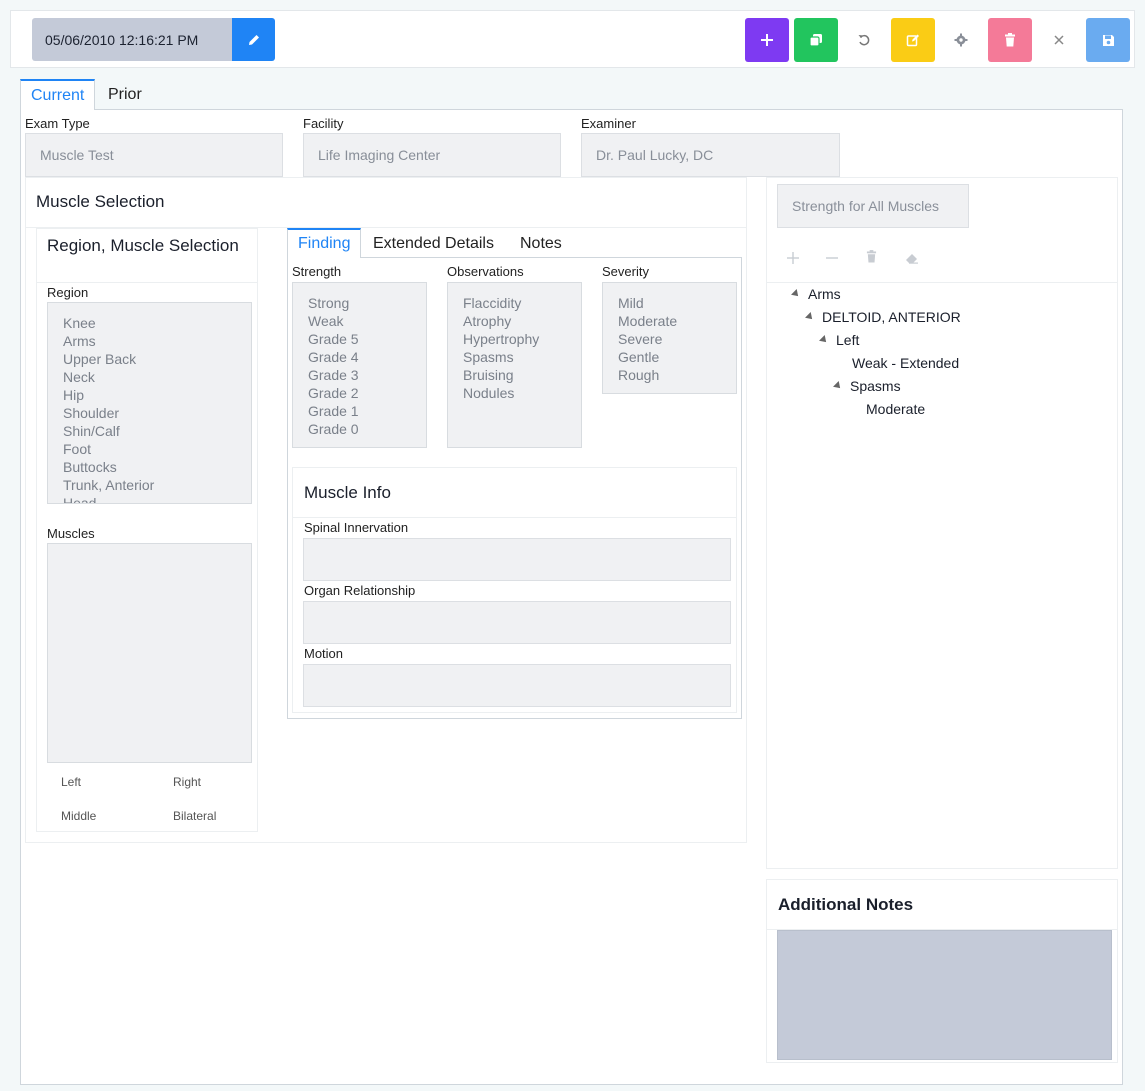 Image resolution: width=1145 pixels, height=1091 pixels. I want to click on tab-finding: Finding, so click(324, 243).